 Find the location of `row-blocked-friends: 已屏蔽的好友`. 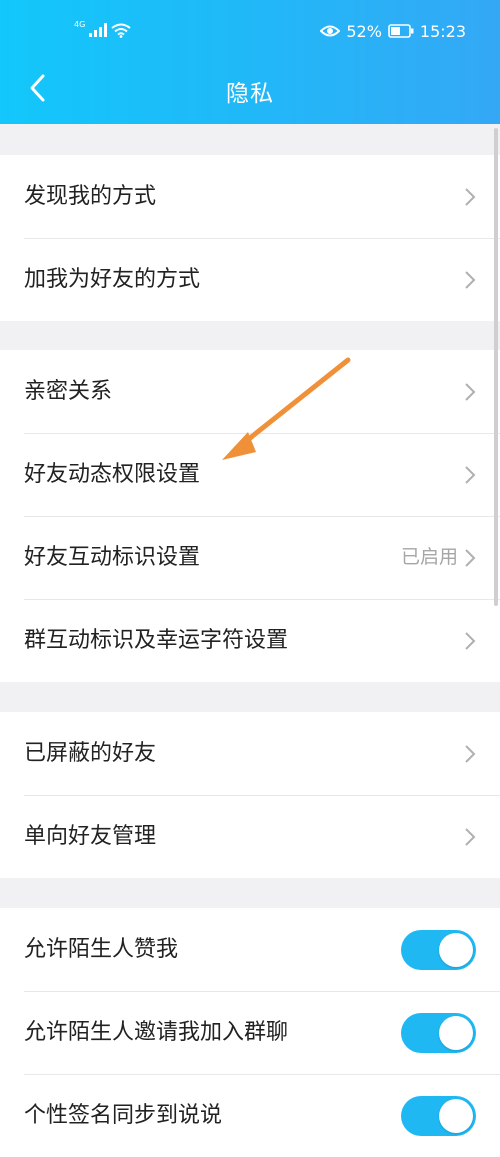

row-blocked-friends: 已屏蔽的好友 is located at coordinates (250, 753).